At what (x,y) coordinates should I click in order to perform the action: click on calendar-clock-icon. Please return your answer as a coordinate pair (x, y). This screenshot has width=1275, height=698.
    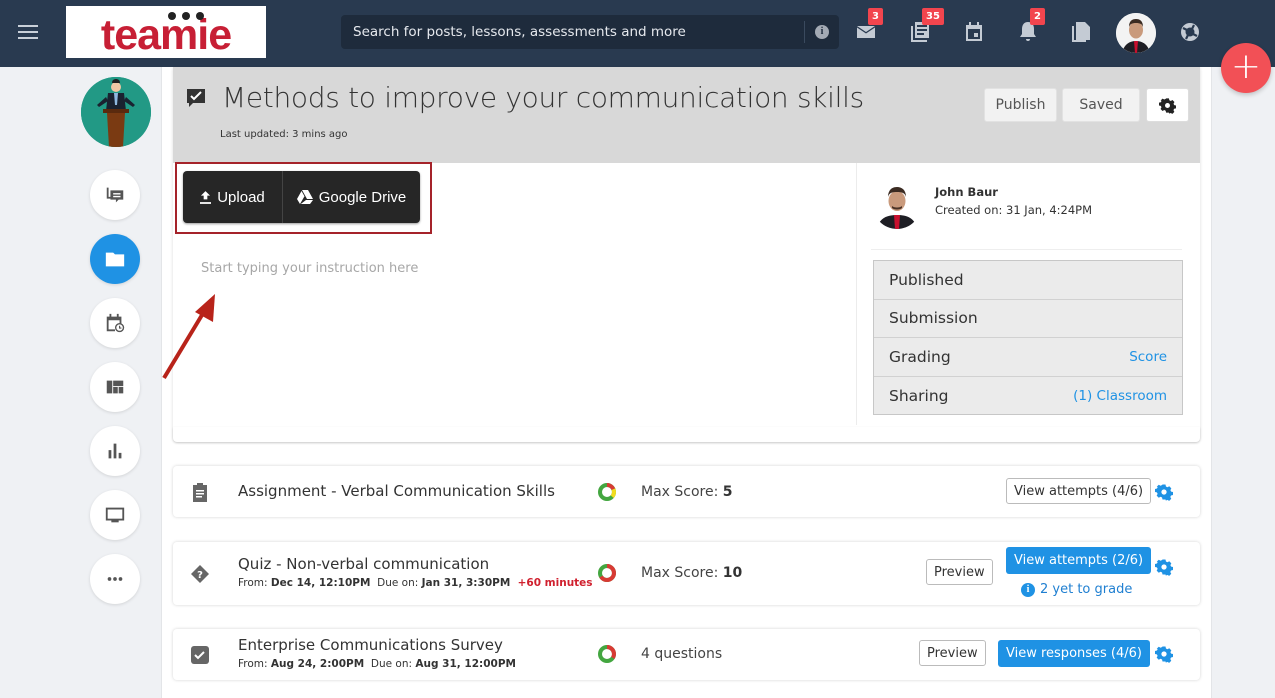
    Looking at the image, I should click on (115, 323).